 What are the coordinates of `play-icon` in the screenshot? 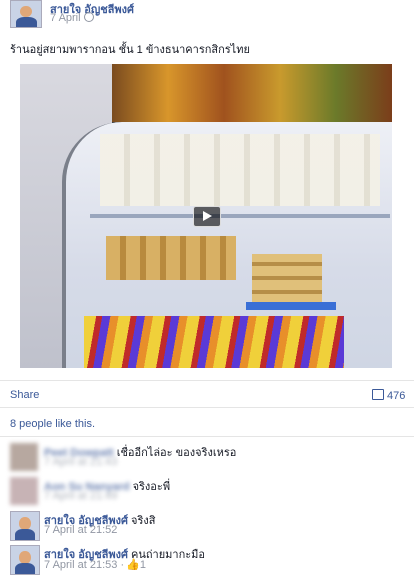 It's located at (207, 216).